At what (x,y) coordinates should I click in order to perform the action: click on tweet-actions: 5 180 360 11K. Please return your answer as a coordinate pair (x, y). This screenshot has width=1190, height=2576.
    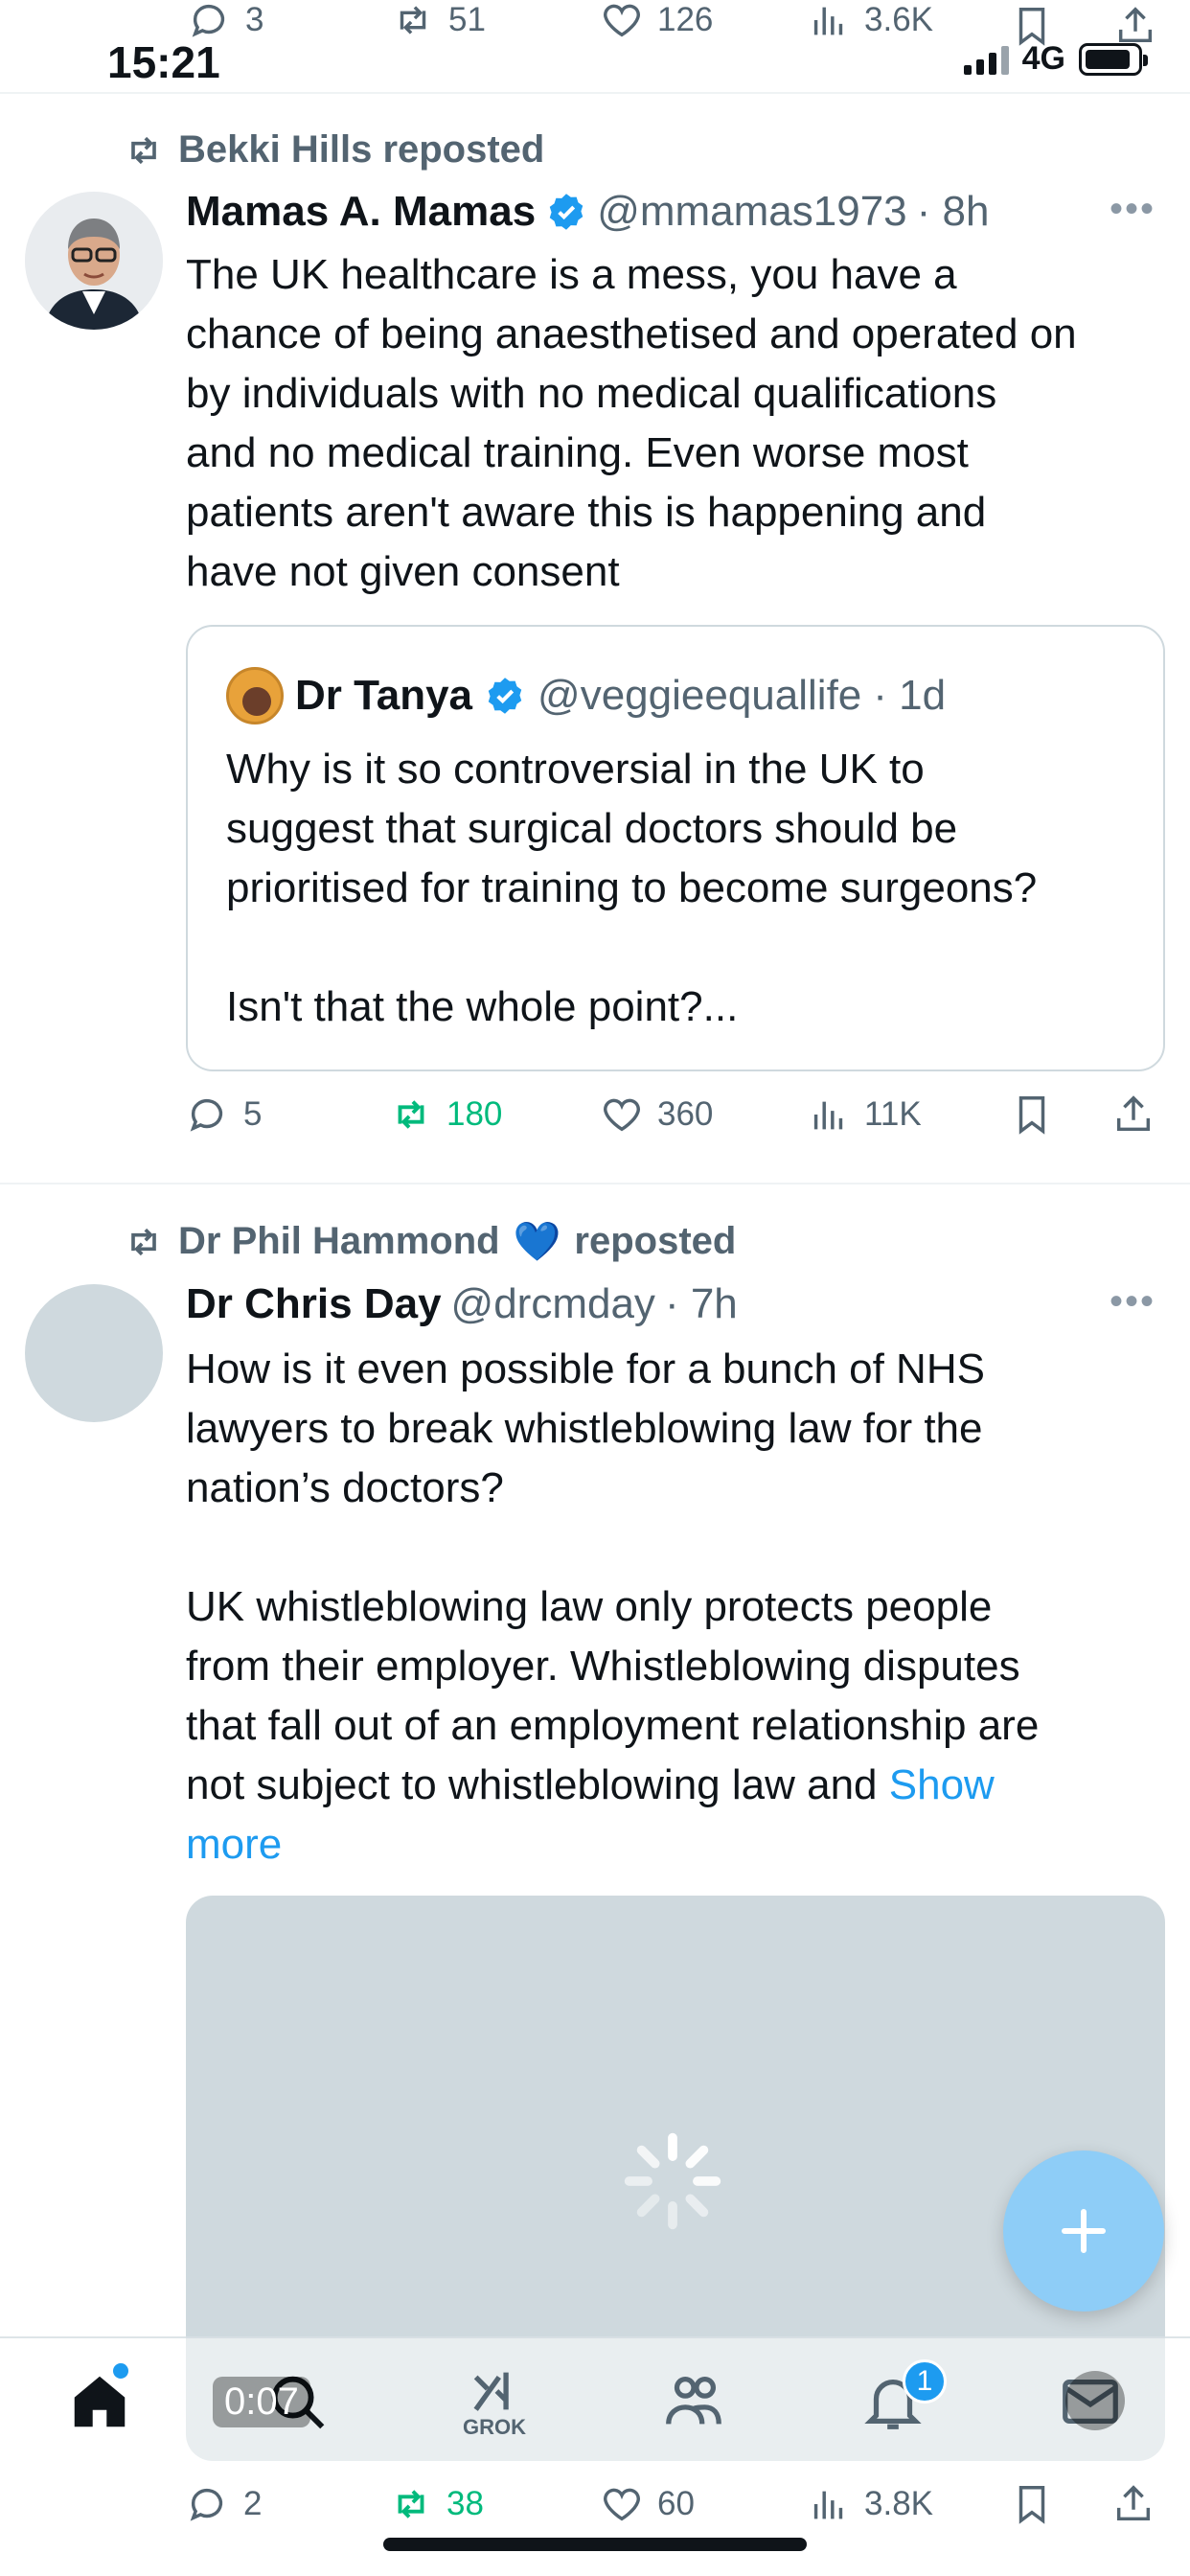
    Looking at the image, I should click on (680, 1121).